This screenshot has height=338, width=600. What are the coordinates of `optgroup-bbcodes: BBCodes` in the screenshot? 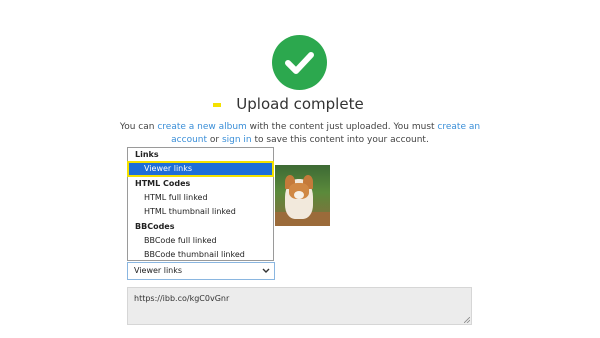 It's located at (155, 226).